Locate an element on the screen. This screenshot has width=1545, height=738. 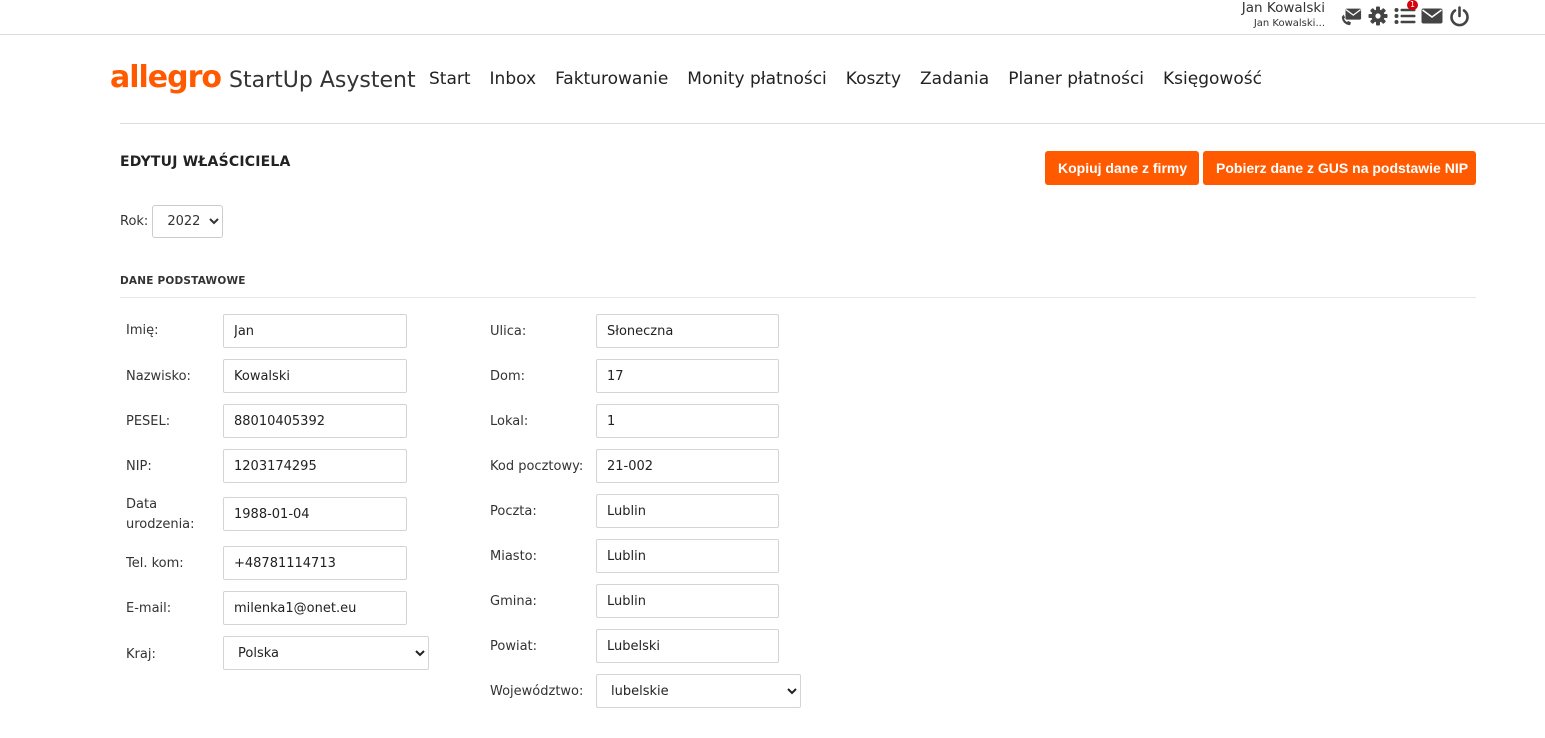
municipality-input is located at coordinates (687, 601).